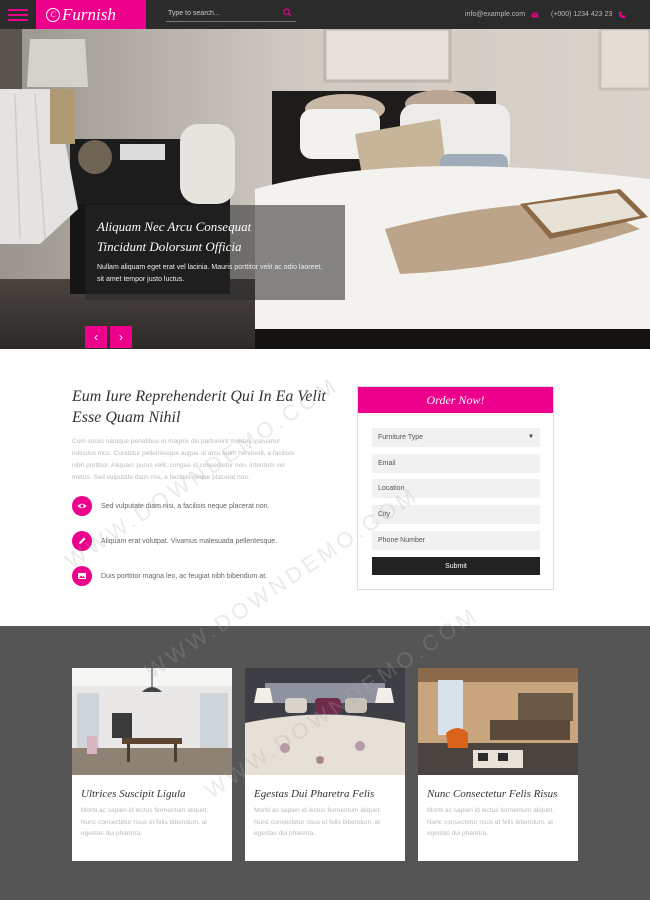  What do you see at coordinates (314, 794) in the screenshot?
I see `card-title: Egestas Dui Pharetra Felis` at bounding box center [314, 794].